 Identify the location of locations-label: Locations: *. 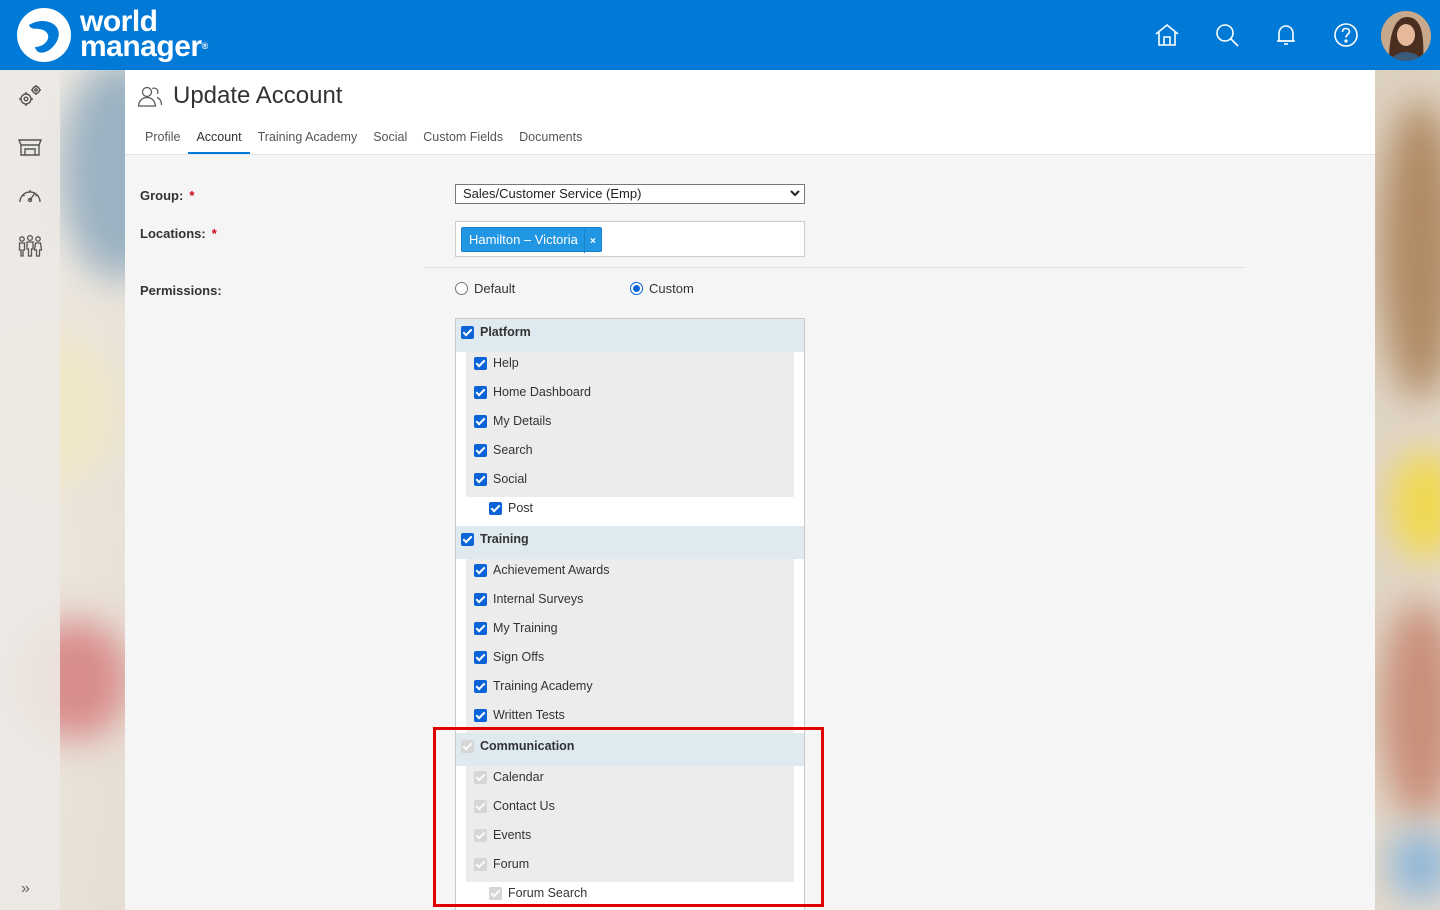
(178, 233).